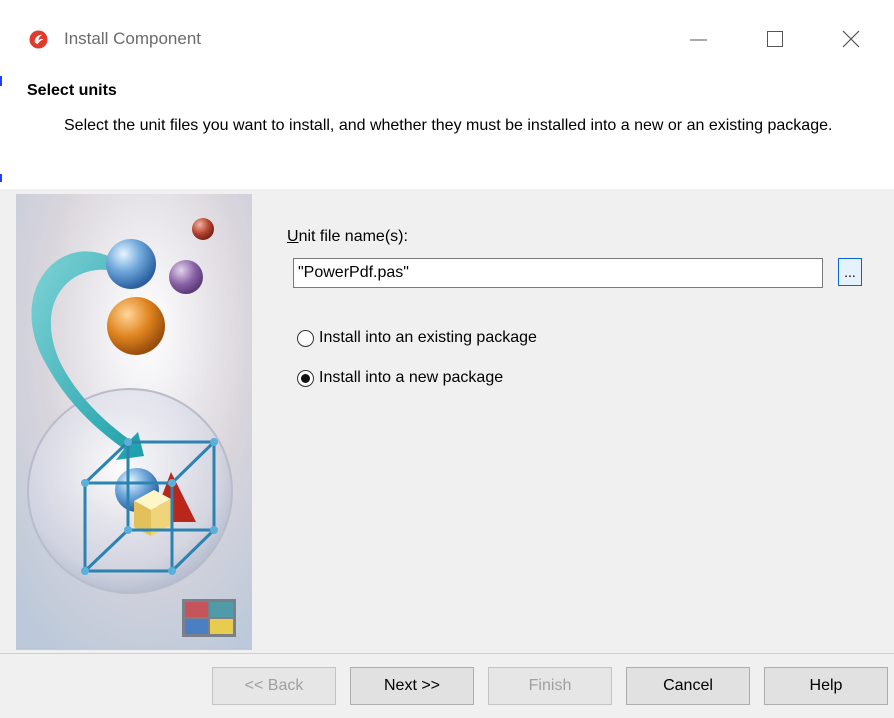 The image size is (894, 718). What do you see at coordinates (353, 236) in the screenshot?
I see `unit-file-label-text: nit file name(s):` at bounding box center [353, 236].